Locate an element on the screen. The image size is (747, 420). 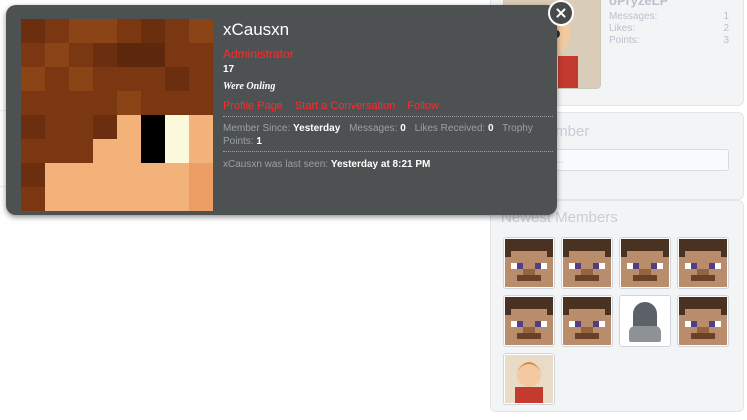
stat-value: 2 is located at coordinates (726, 28).